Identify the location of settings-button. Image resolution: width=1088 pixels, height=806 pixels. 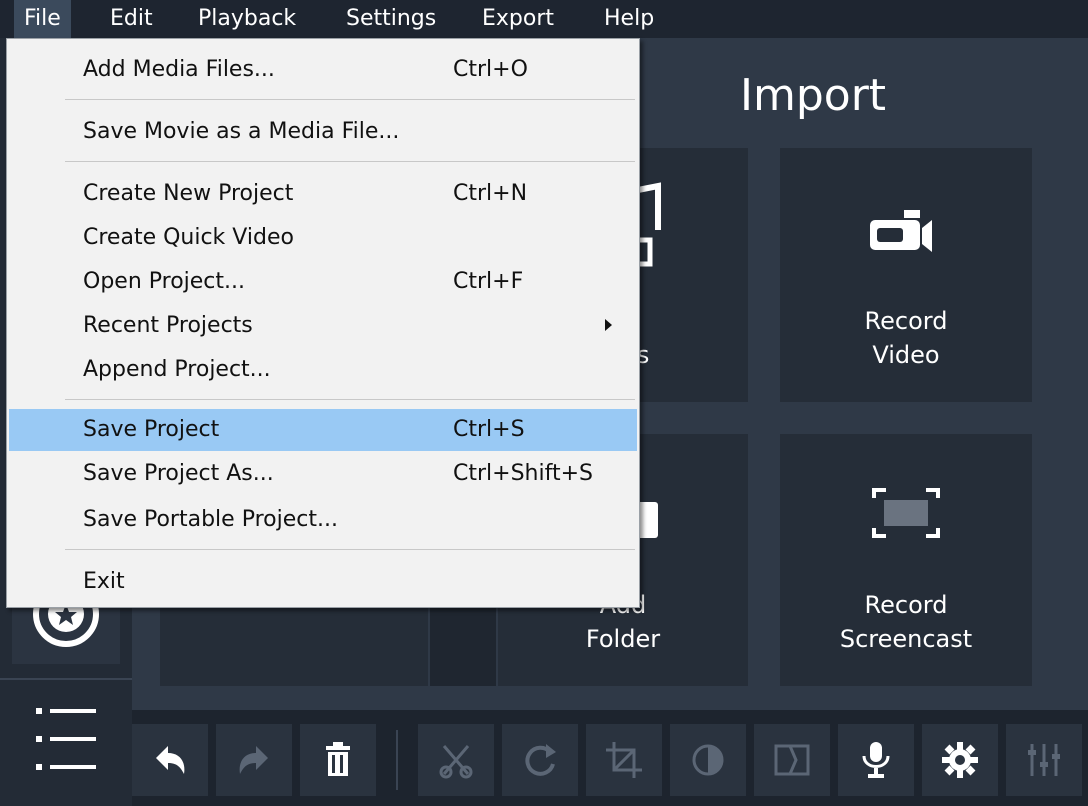
(960, 760).